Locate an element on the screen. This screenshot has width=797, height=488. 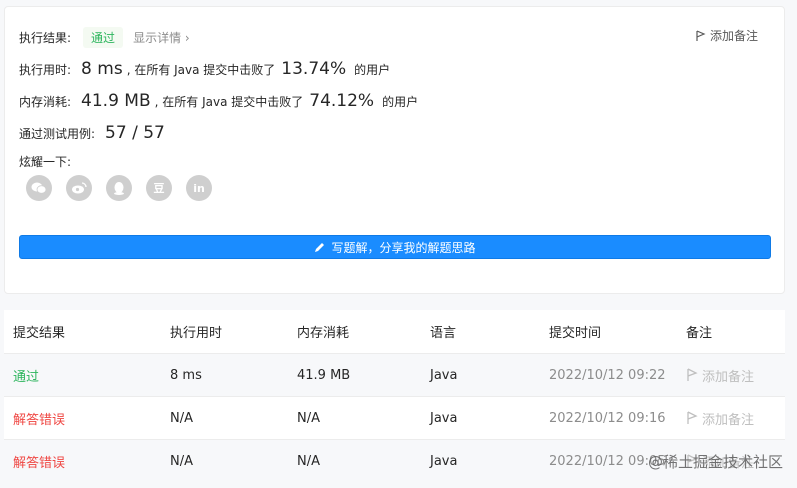
tests-value: 57 / 57 is located at coordinates (135, 133).